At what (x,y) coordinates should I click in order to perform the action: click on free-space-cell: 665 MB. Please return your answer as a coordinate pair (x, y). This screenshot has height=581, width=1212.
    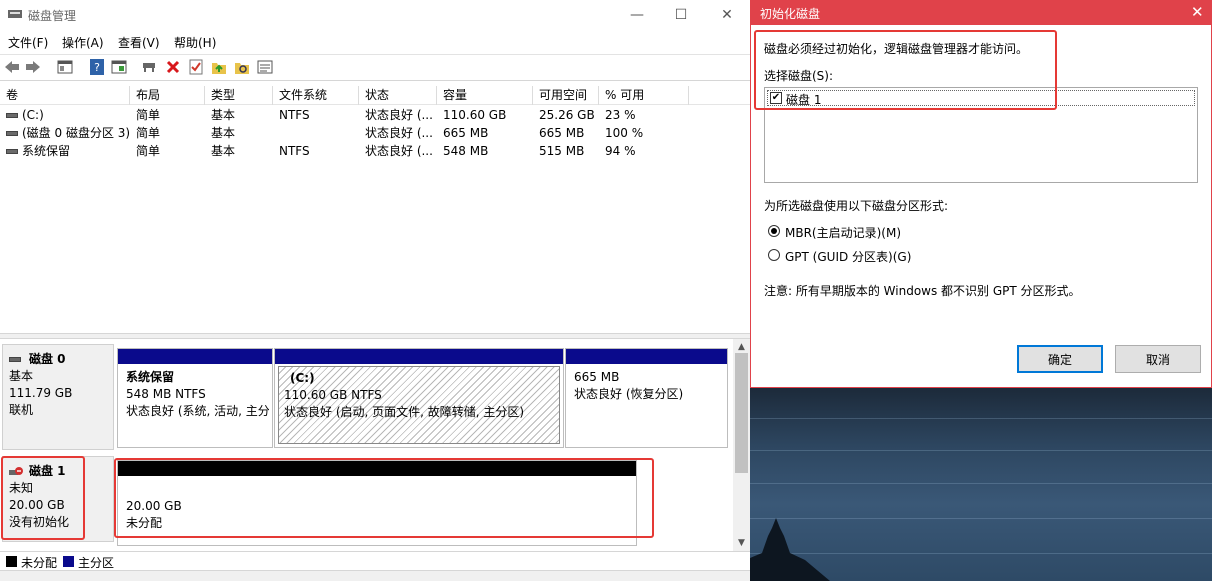
    Looking at the image, I should click on (562, 133).